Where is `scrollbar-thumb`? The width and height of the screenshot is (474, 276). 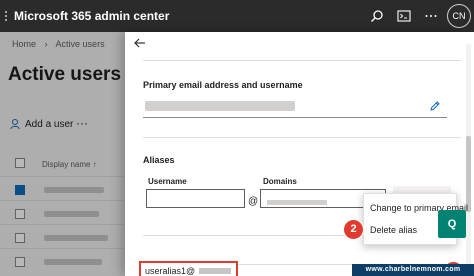
scrollbar-thumb is located at coordinates (468, 174).